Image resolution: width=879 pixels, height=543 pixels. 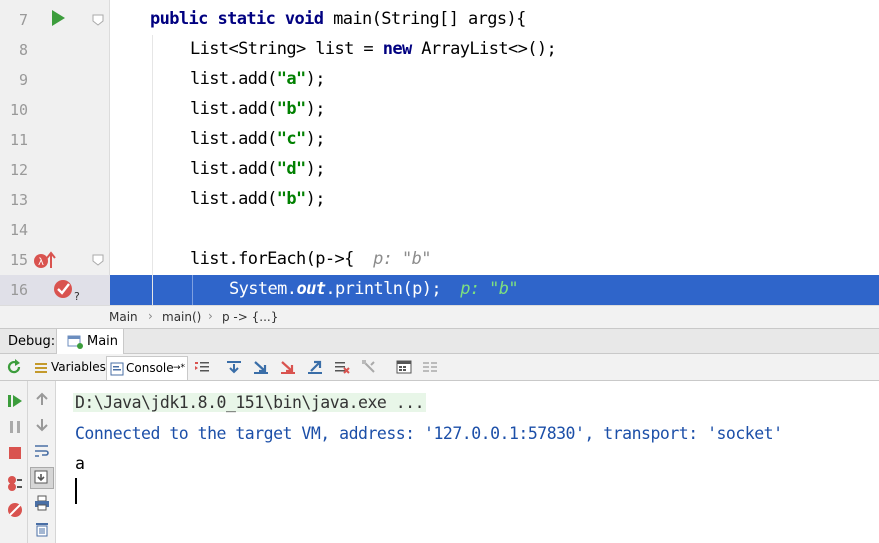 What do you see at coordinates (14, 367) in the screenshot?
I see `rerun-icon` at bounding box center [14, 367].